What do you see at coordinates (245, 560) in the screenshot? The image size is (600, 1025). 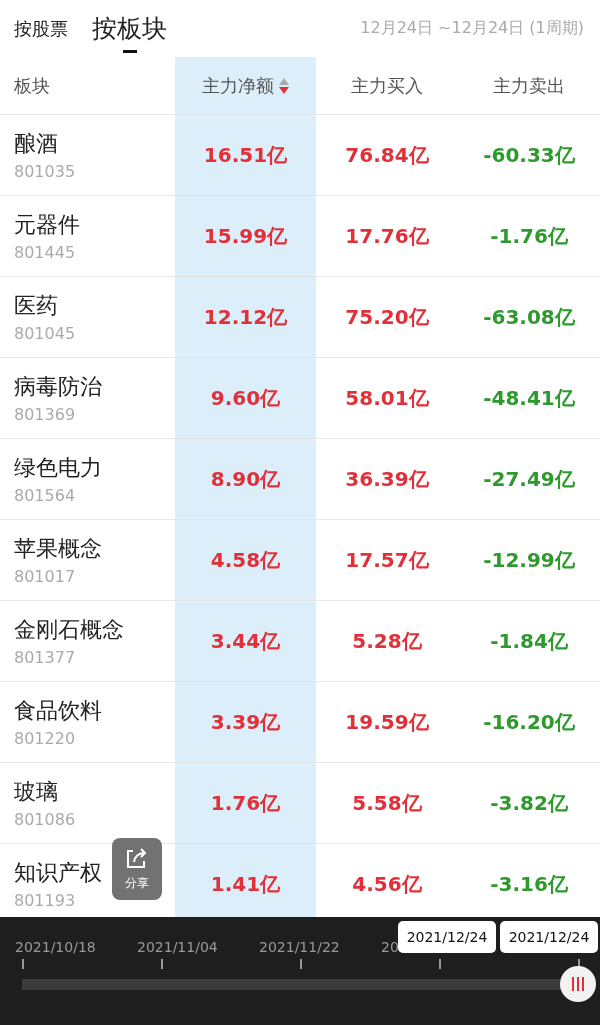 I see `value-cell: 4.58亿` at bounding box center [245, 560].